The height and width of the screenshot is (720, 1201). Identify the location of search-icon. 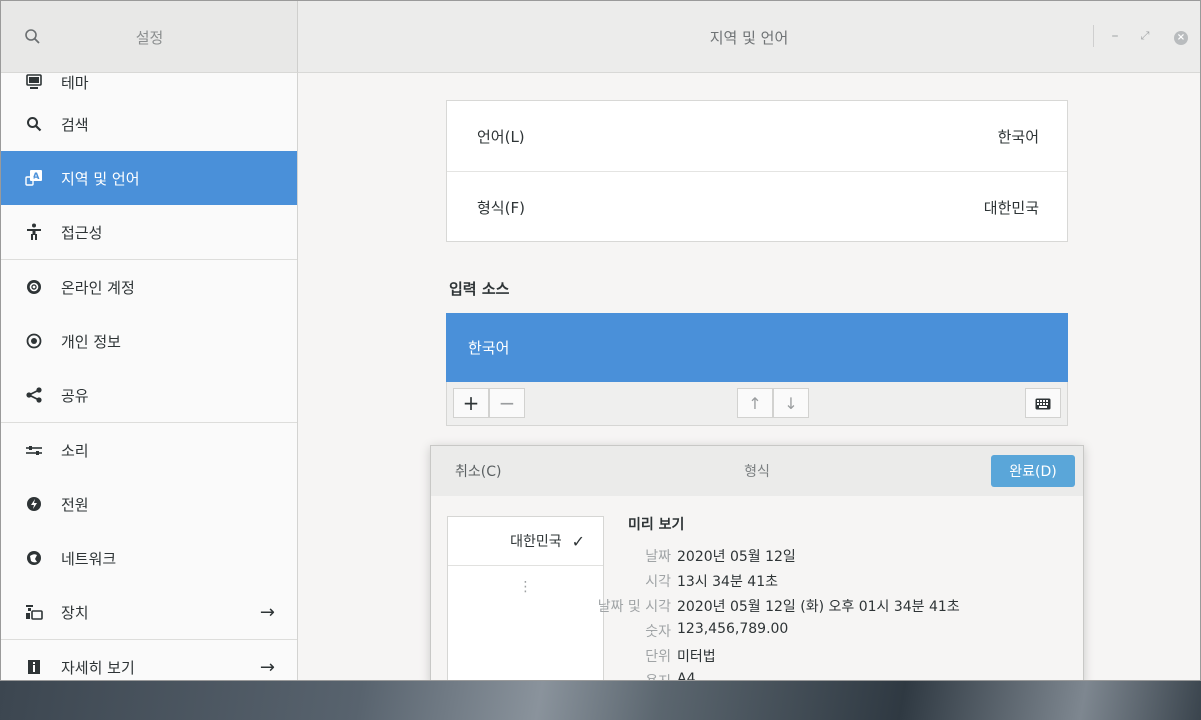
(34, 124).